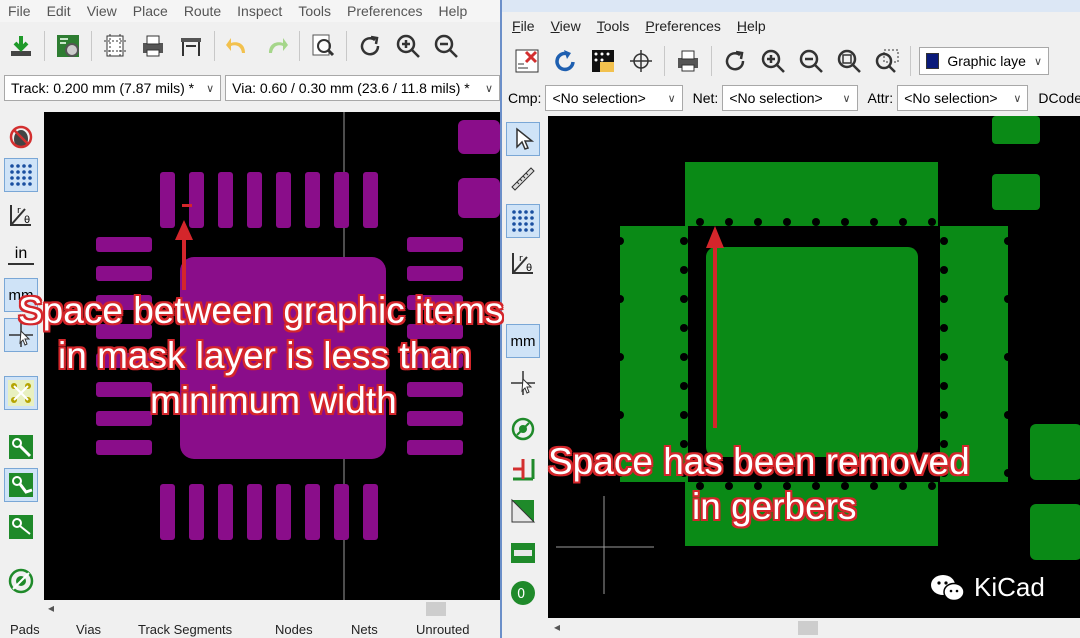 Image resolution: width=1080 pixels, height=638 pixels. I want to click on cmp-select: <No selection> ∨, so click(614, 98).